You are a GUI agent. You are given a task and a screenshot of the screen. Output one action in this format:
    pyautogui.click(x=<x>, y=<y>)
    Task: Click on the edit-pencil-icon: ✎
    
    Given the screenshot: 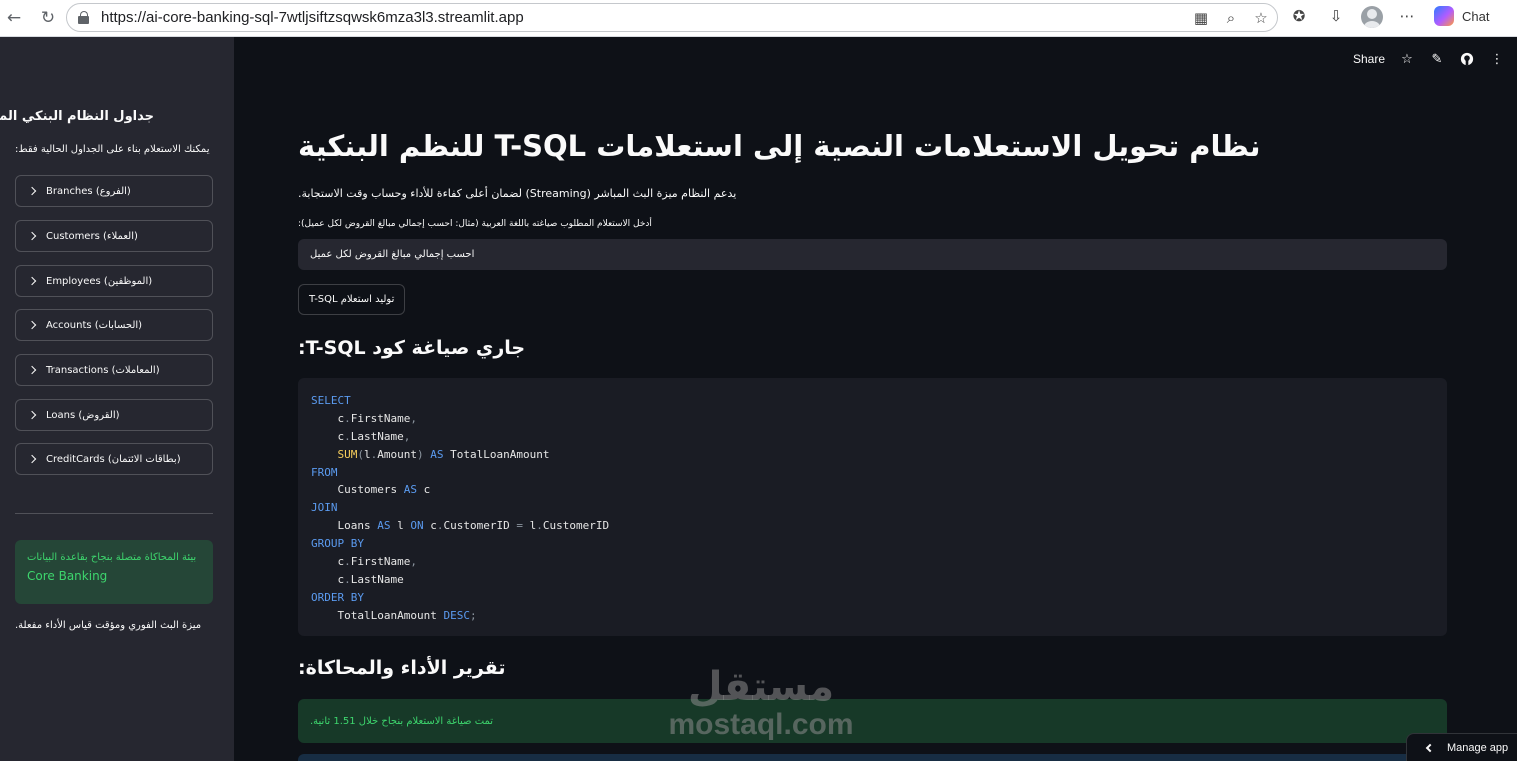 What is the action you would take?
    pyautogui.click(x=1437, y=59)
    